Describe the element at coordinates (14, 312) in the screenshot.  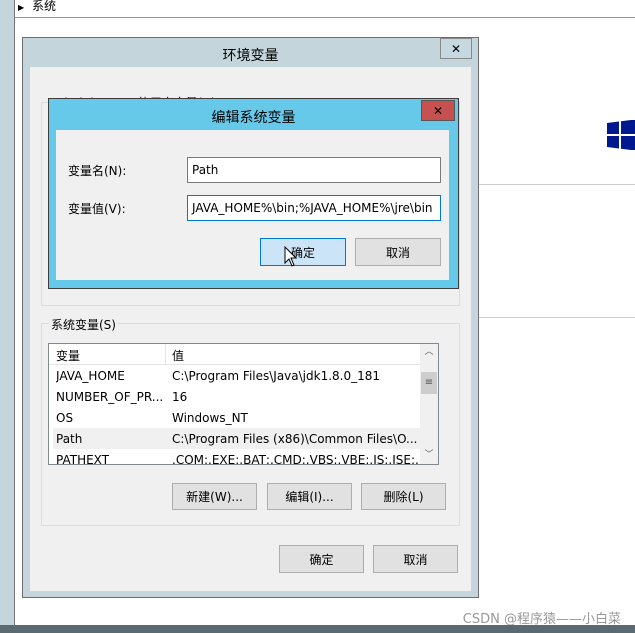
I see `left-border` at that location.